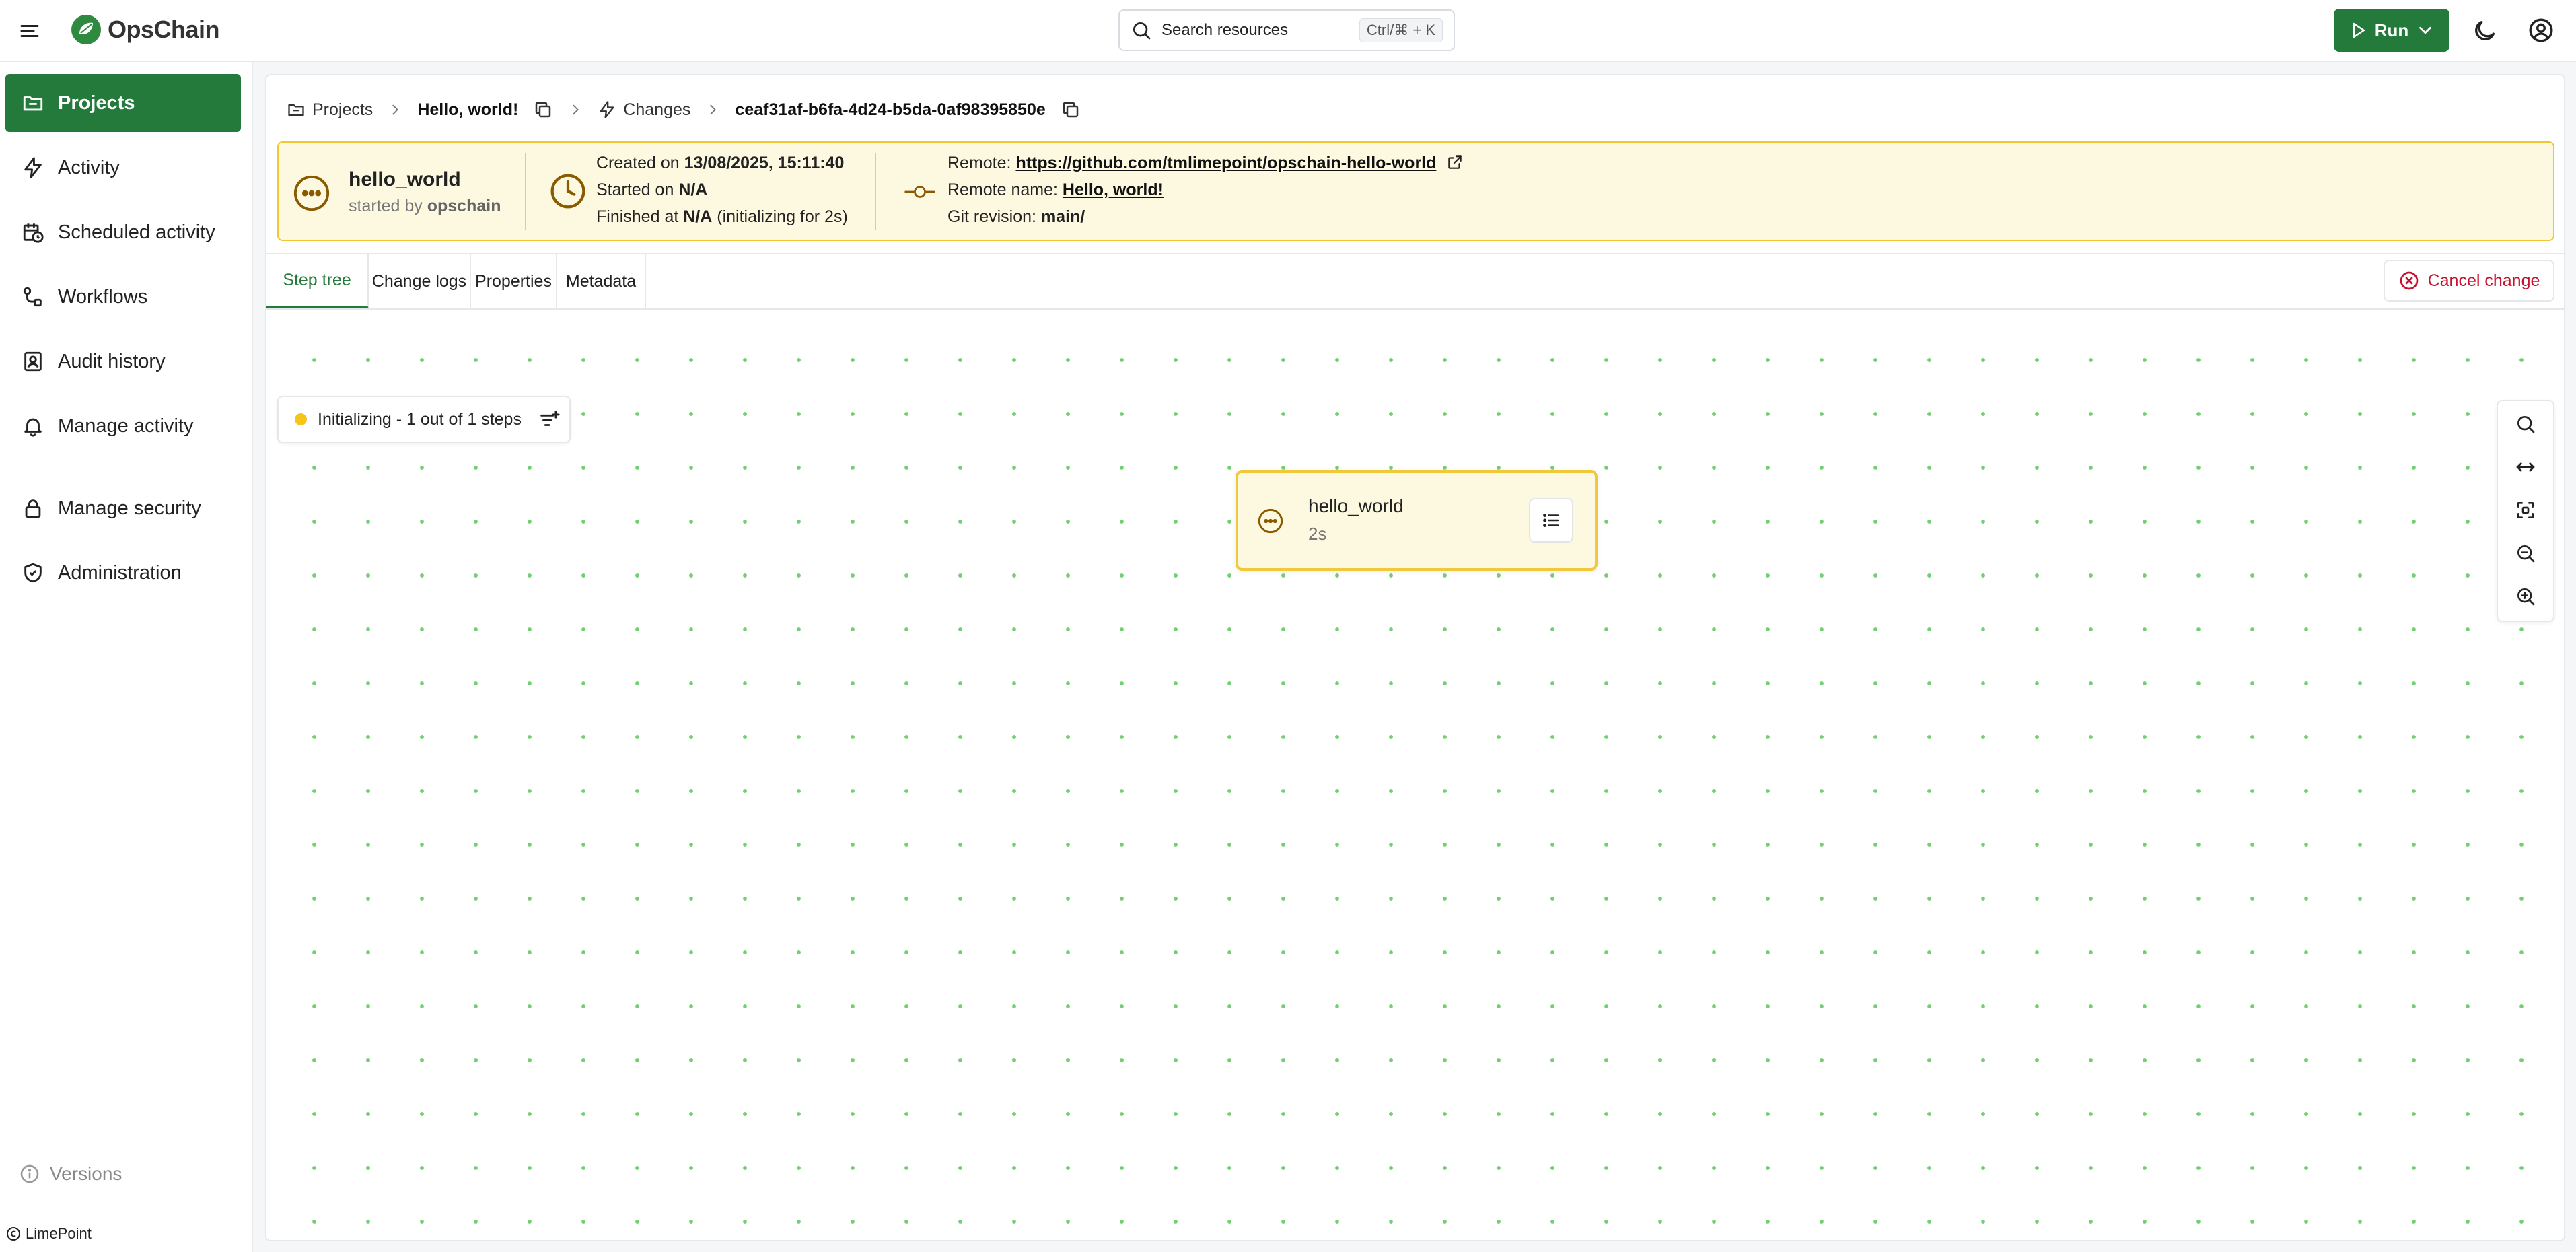  Describe the element at coordinates (601, 281) in the screenshot. I see `tab-metadata: Metadata` at that location.